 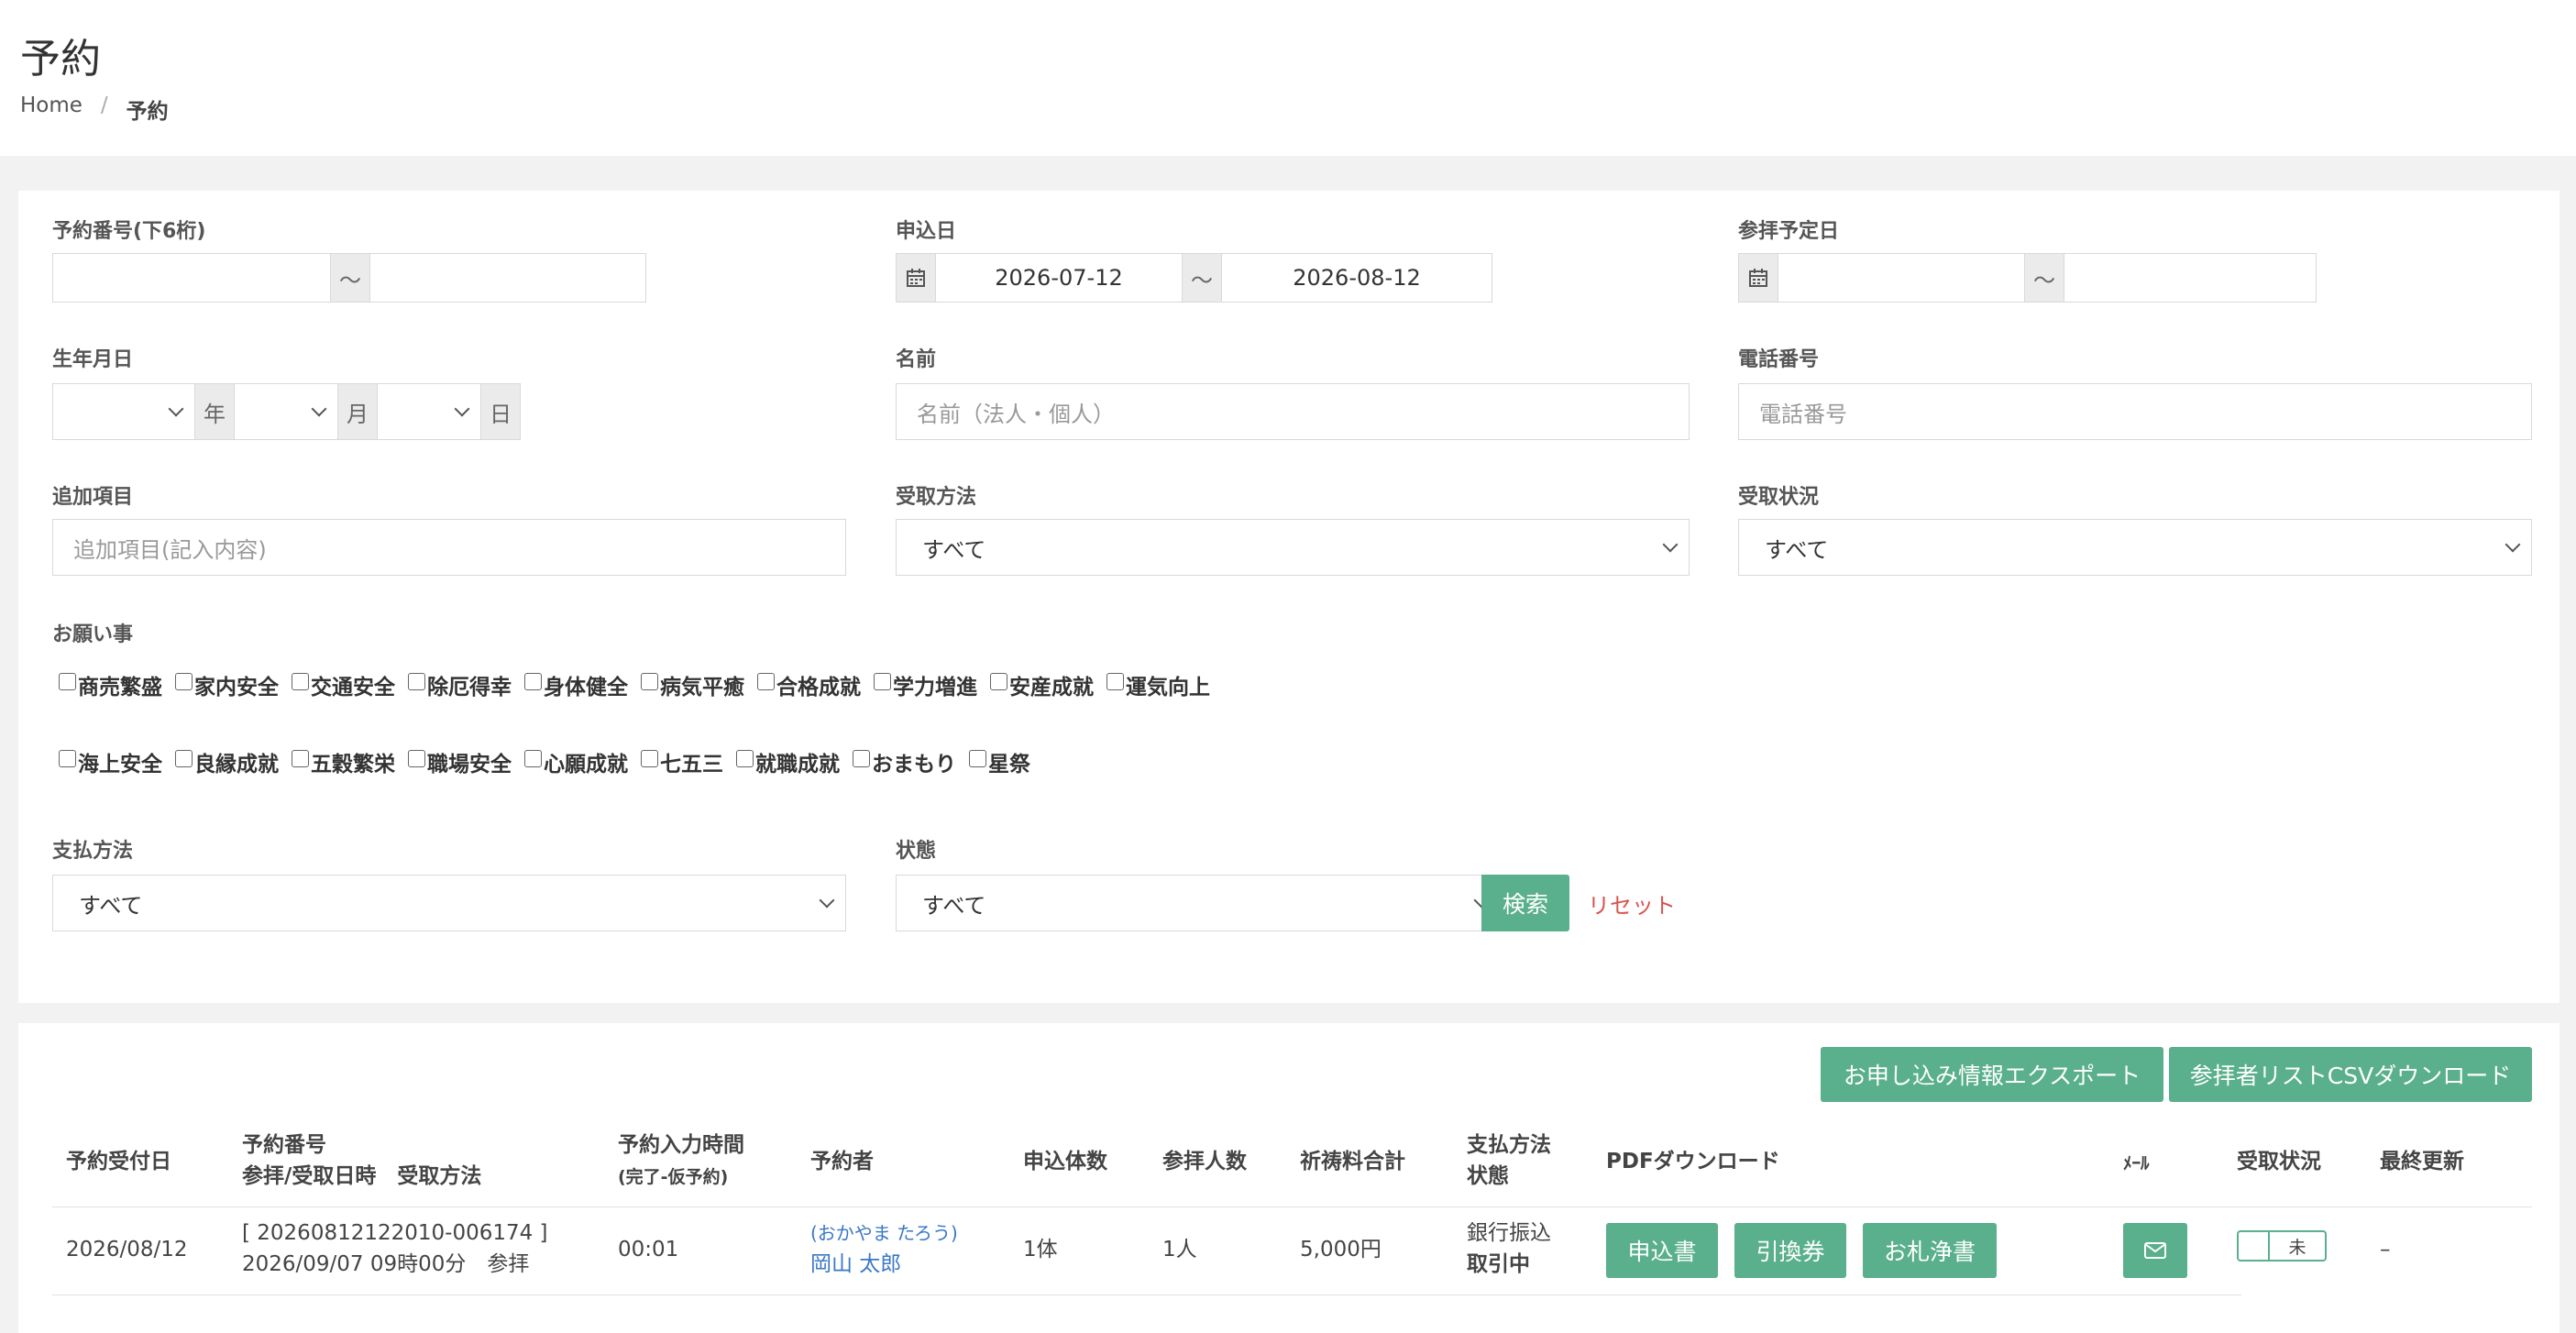 What do you see at coordinates (1009, 765) in the screenshot?
I see `wish-label: 星祭` at bounding box center [1009, 765].